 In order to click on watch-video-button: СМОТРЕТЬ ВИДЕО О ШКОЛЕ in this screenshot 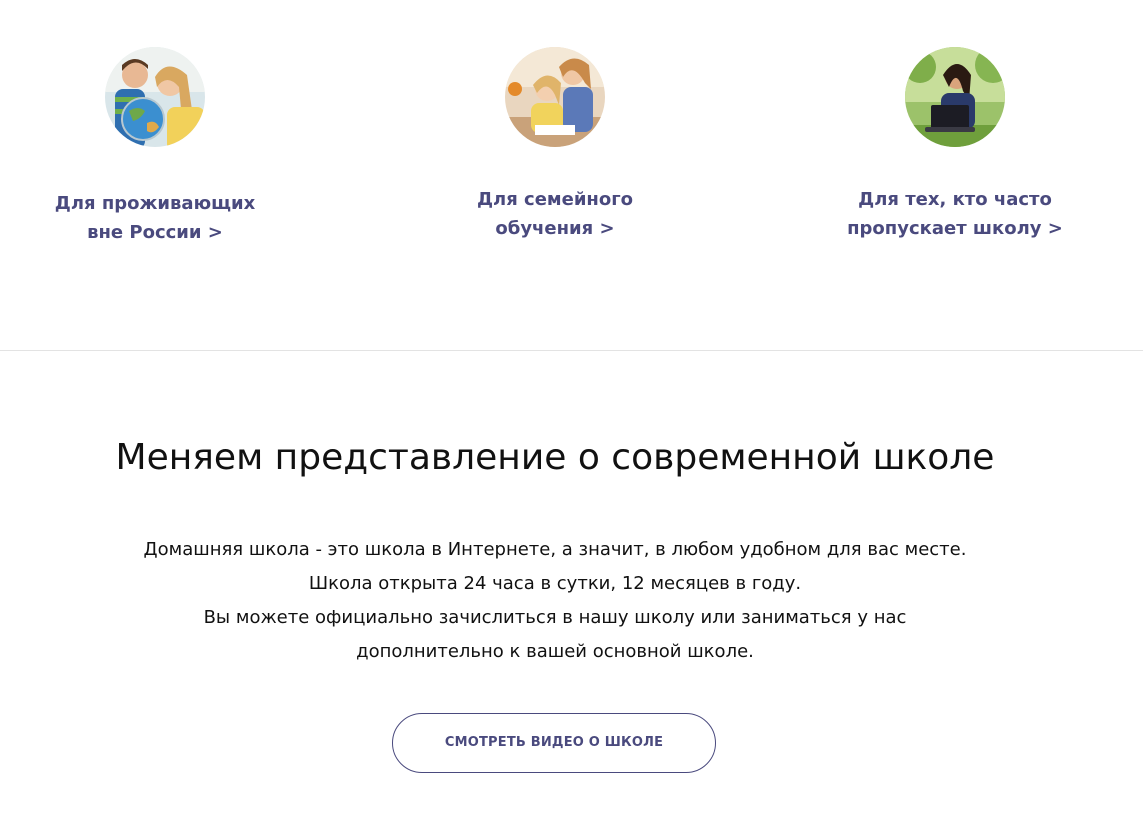, I will do `click(554, 743)`.